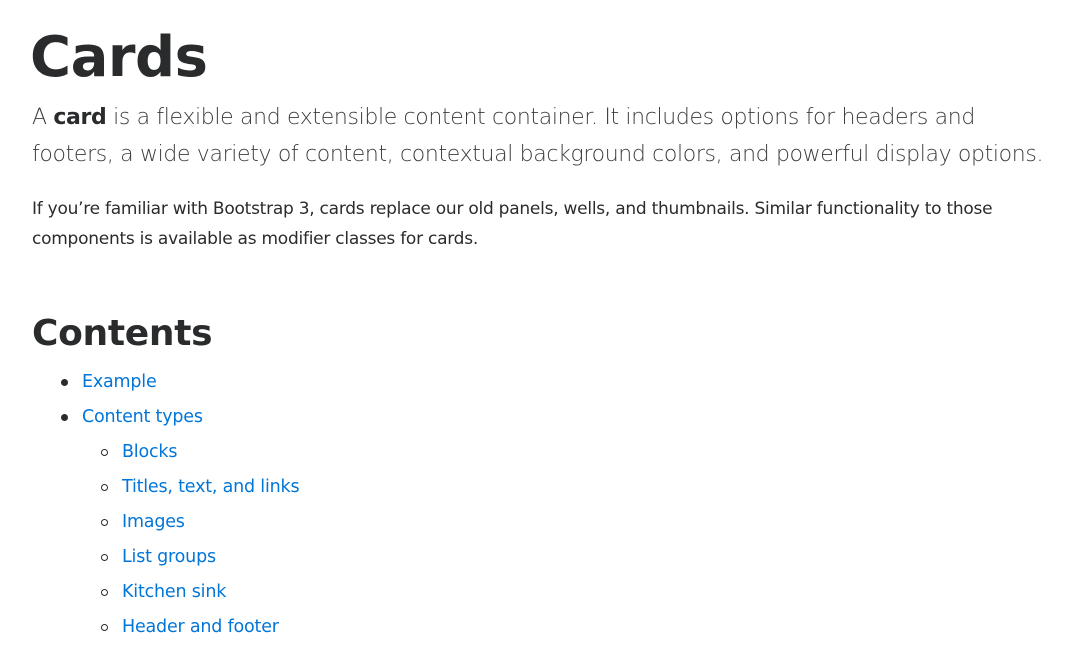 Image resolution: width=1081 pixels, height=648 pixels. I want to click on toc-item-list-groups: List groups, so click(165, 557).